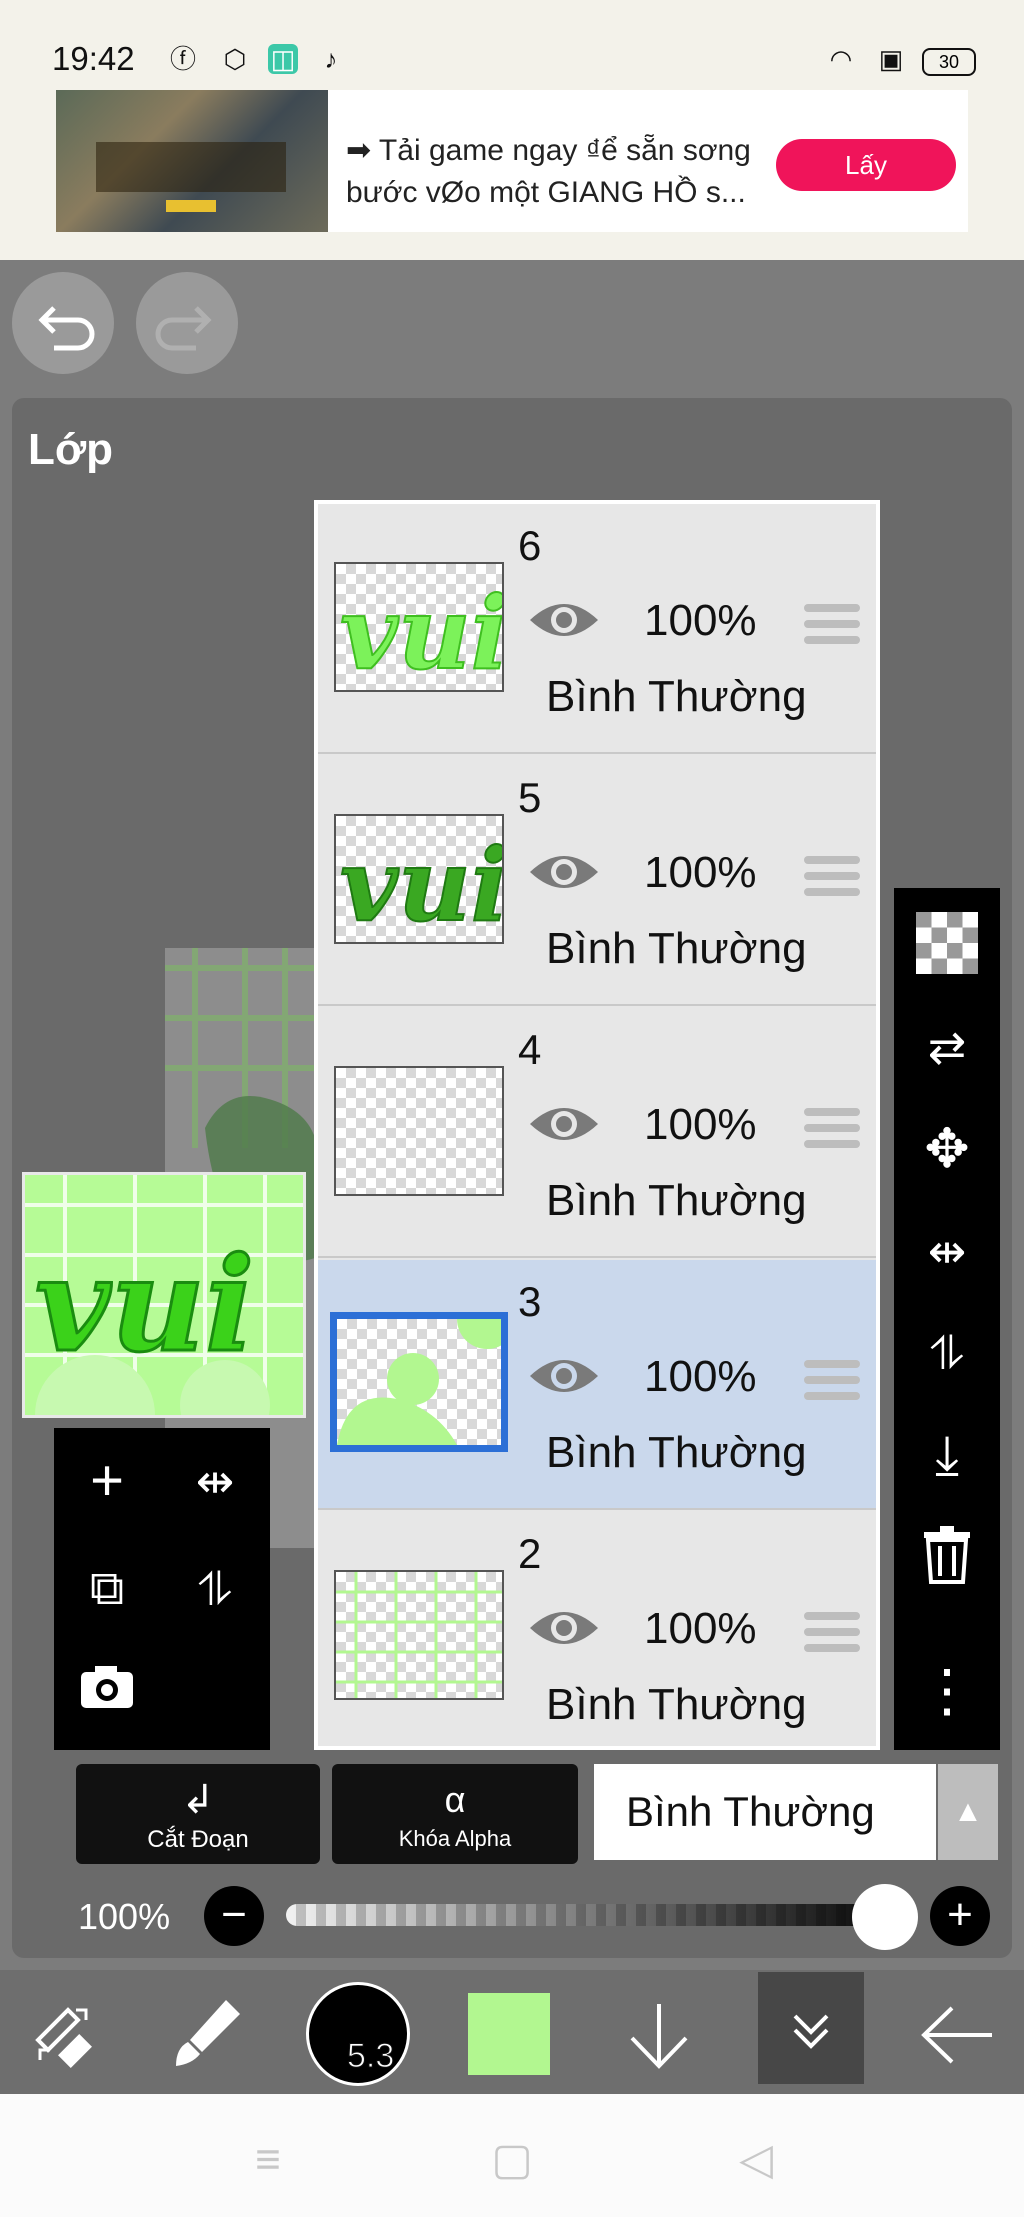 The width and height of the screenshot is (1024, 2217). I want to click on facebook-icon: ⓕ, so click(182, 59).